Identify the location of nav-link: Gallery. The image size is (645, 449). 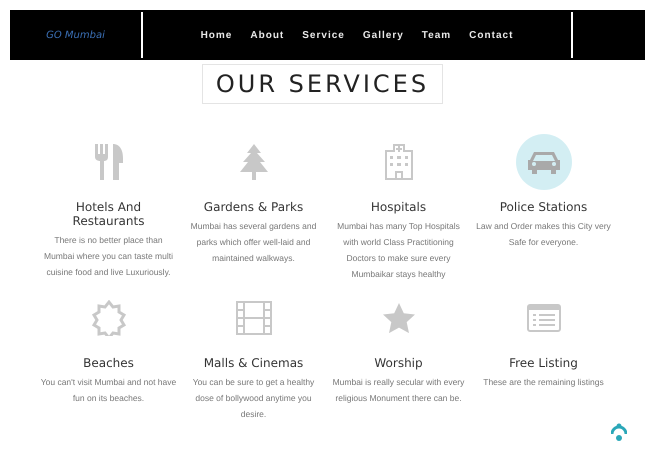
(383, 35).